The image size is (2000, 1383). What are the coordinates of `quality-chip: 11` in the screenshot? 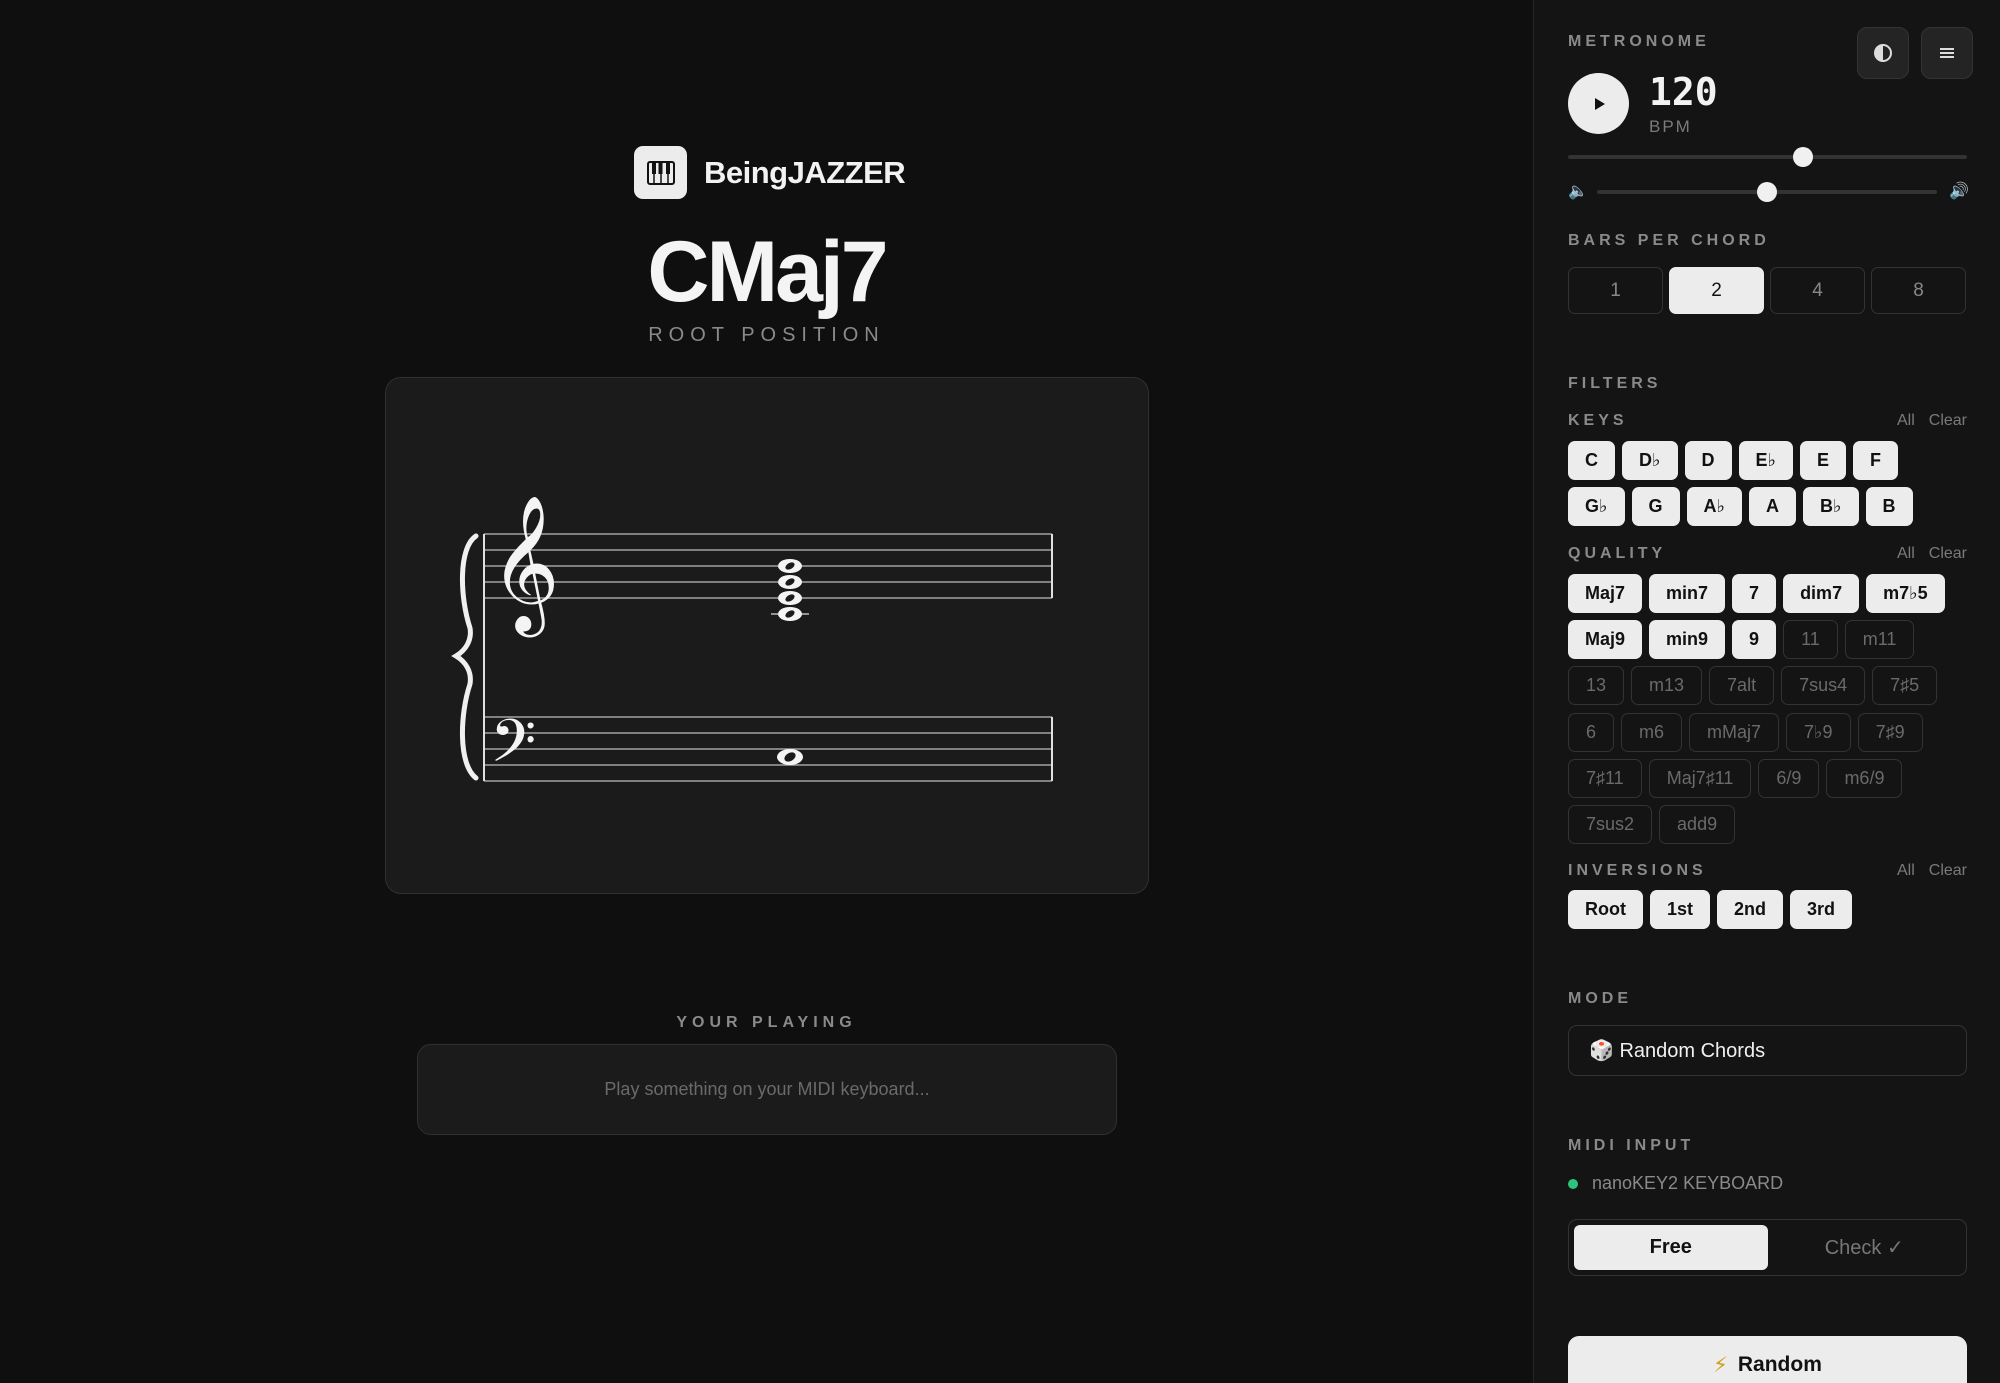 It's located at (1810, 639).